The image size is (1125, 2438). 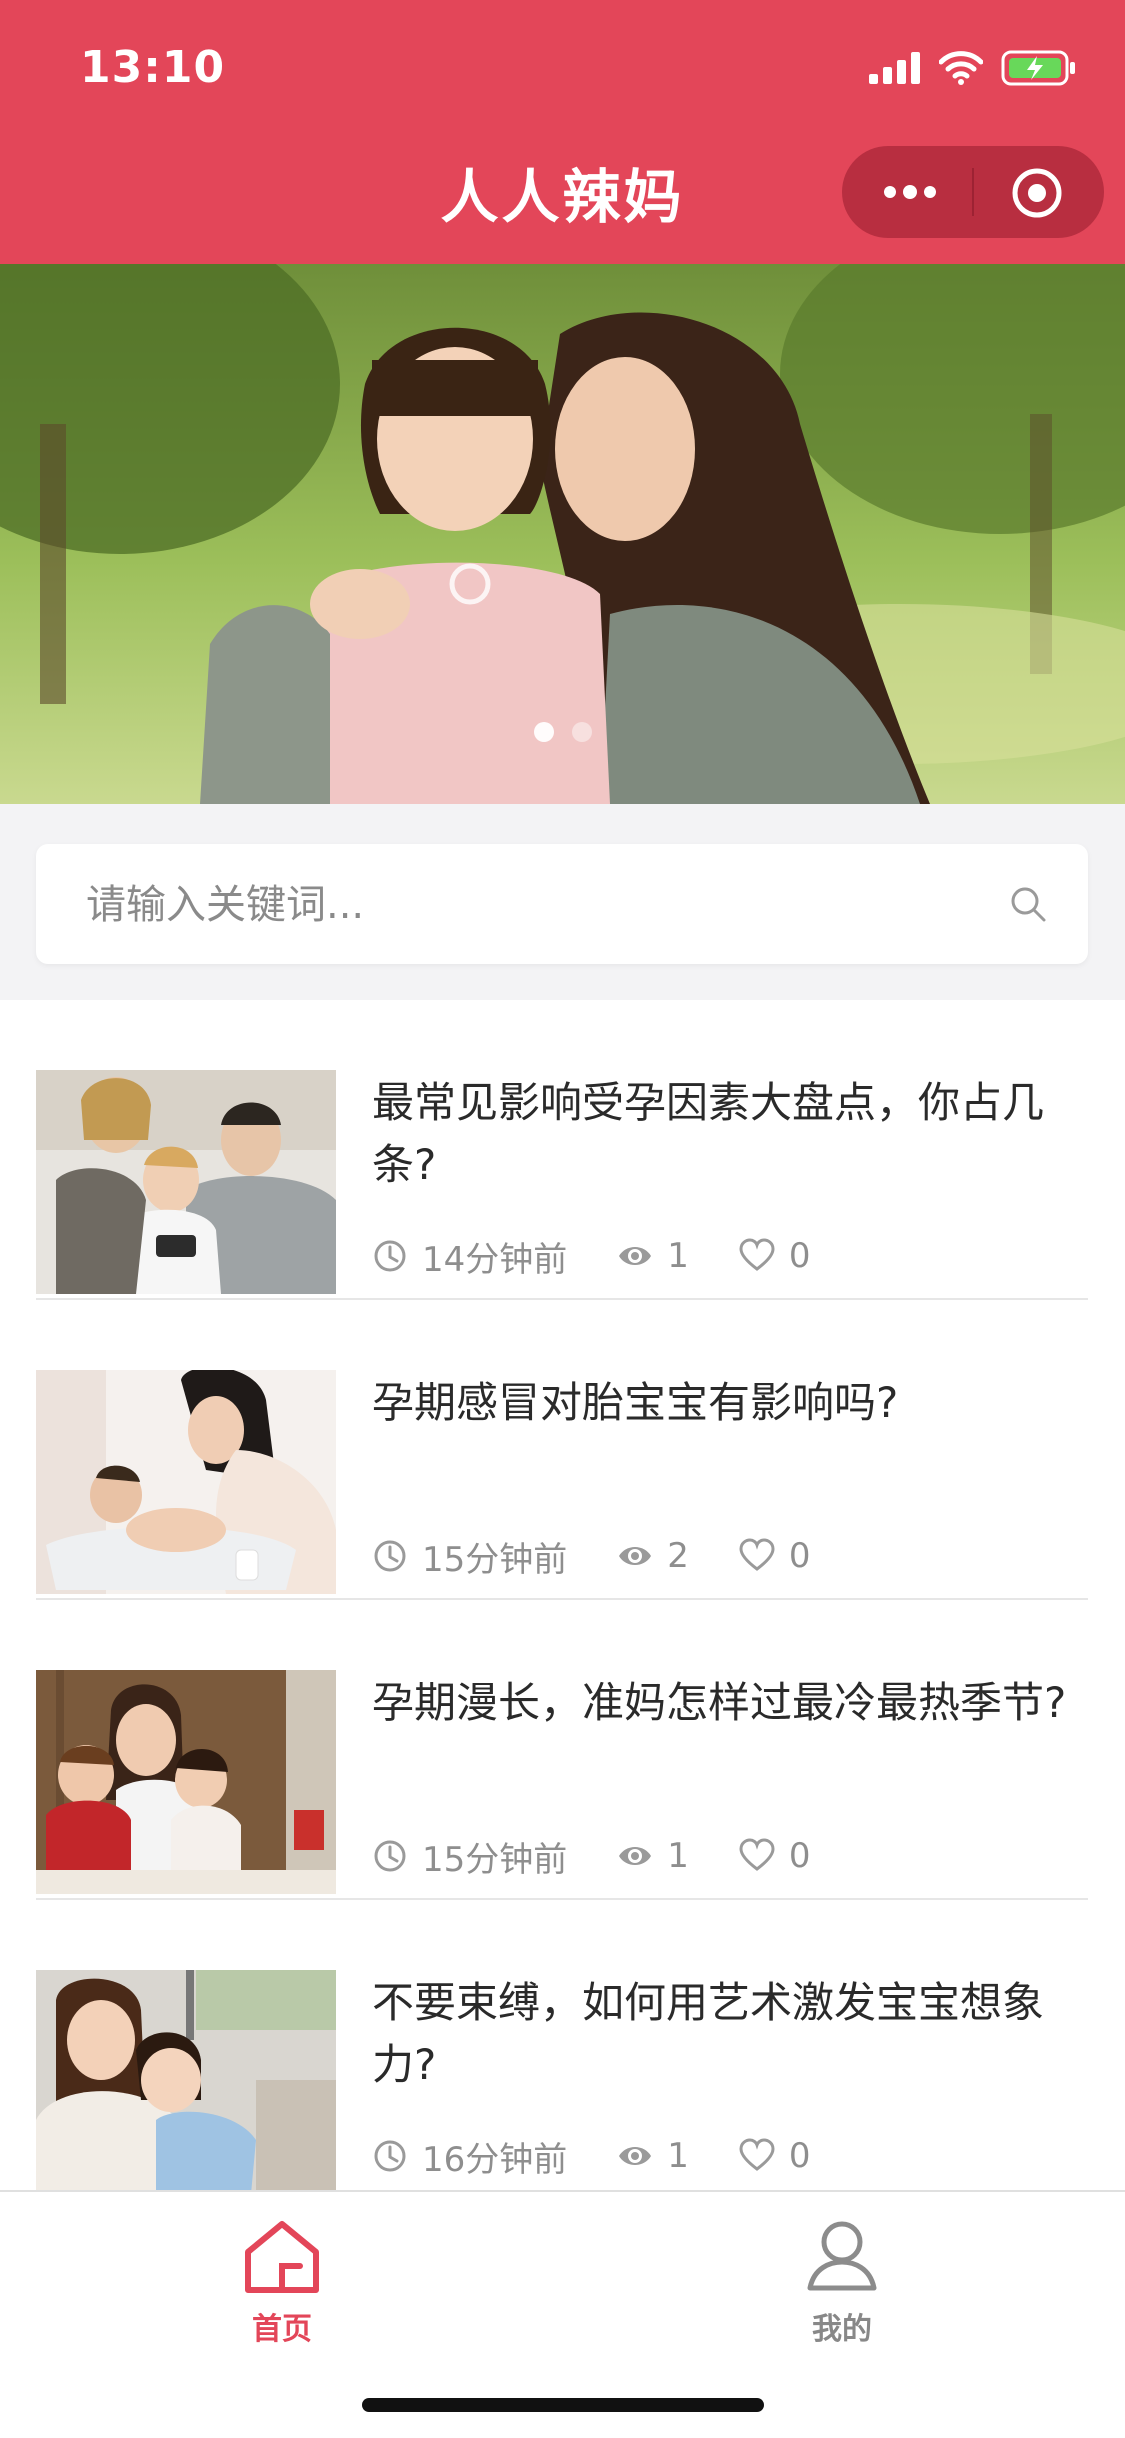 I want to click on target-icon, so click(x=1037, y=193).